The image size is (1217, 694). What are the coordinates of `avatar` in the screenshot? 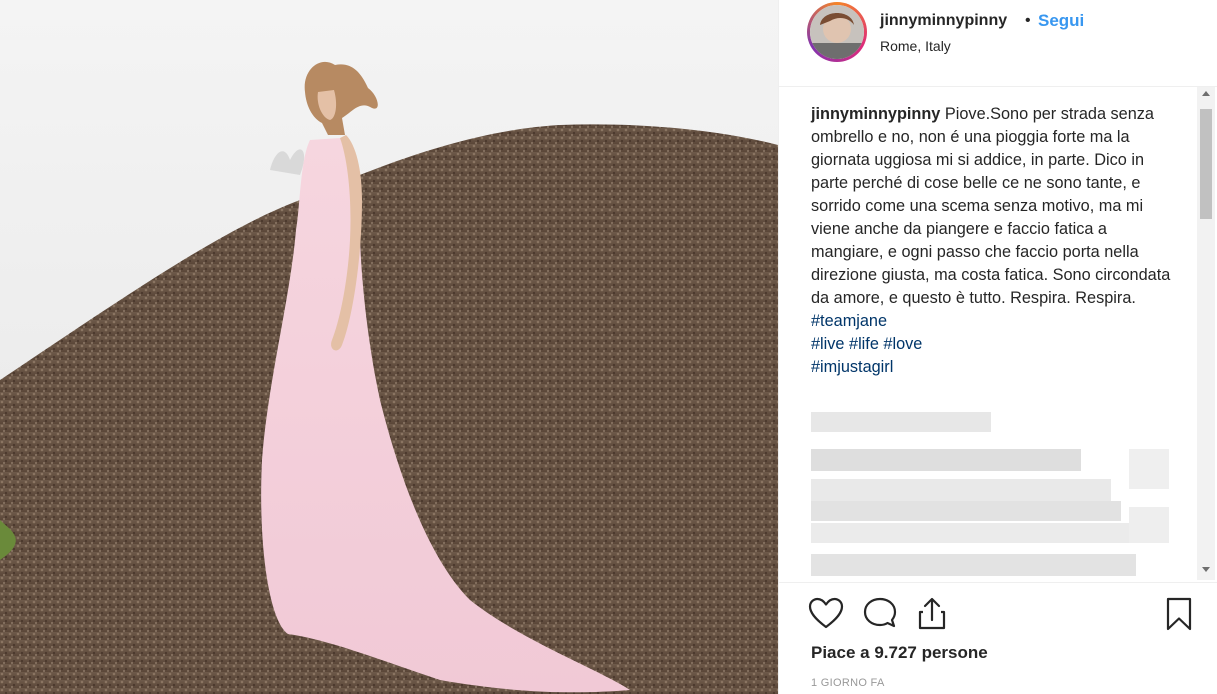 It's located at (837, 32).